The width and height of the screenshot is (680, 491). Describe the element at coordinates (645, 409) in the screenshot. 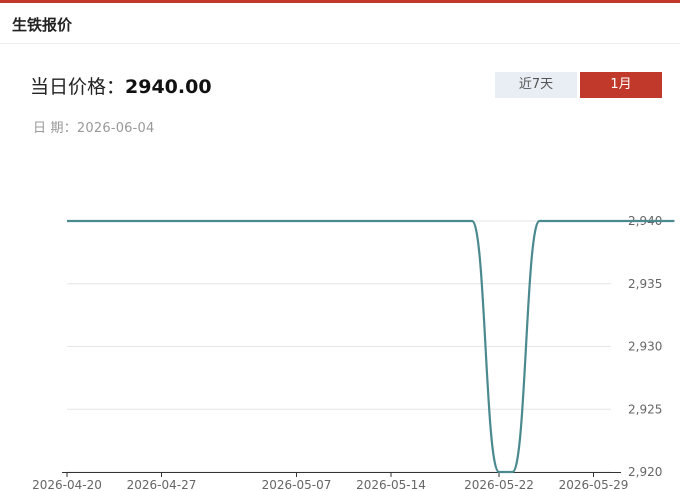

I see `y-tick-label: 2,925` at that location.